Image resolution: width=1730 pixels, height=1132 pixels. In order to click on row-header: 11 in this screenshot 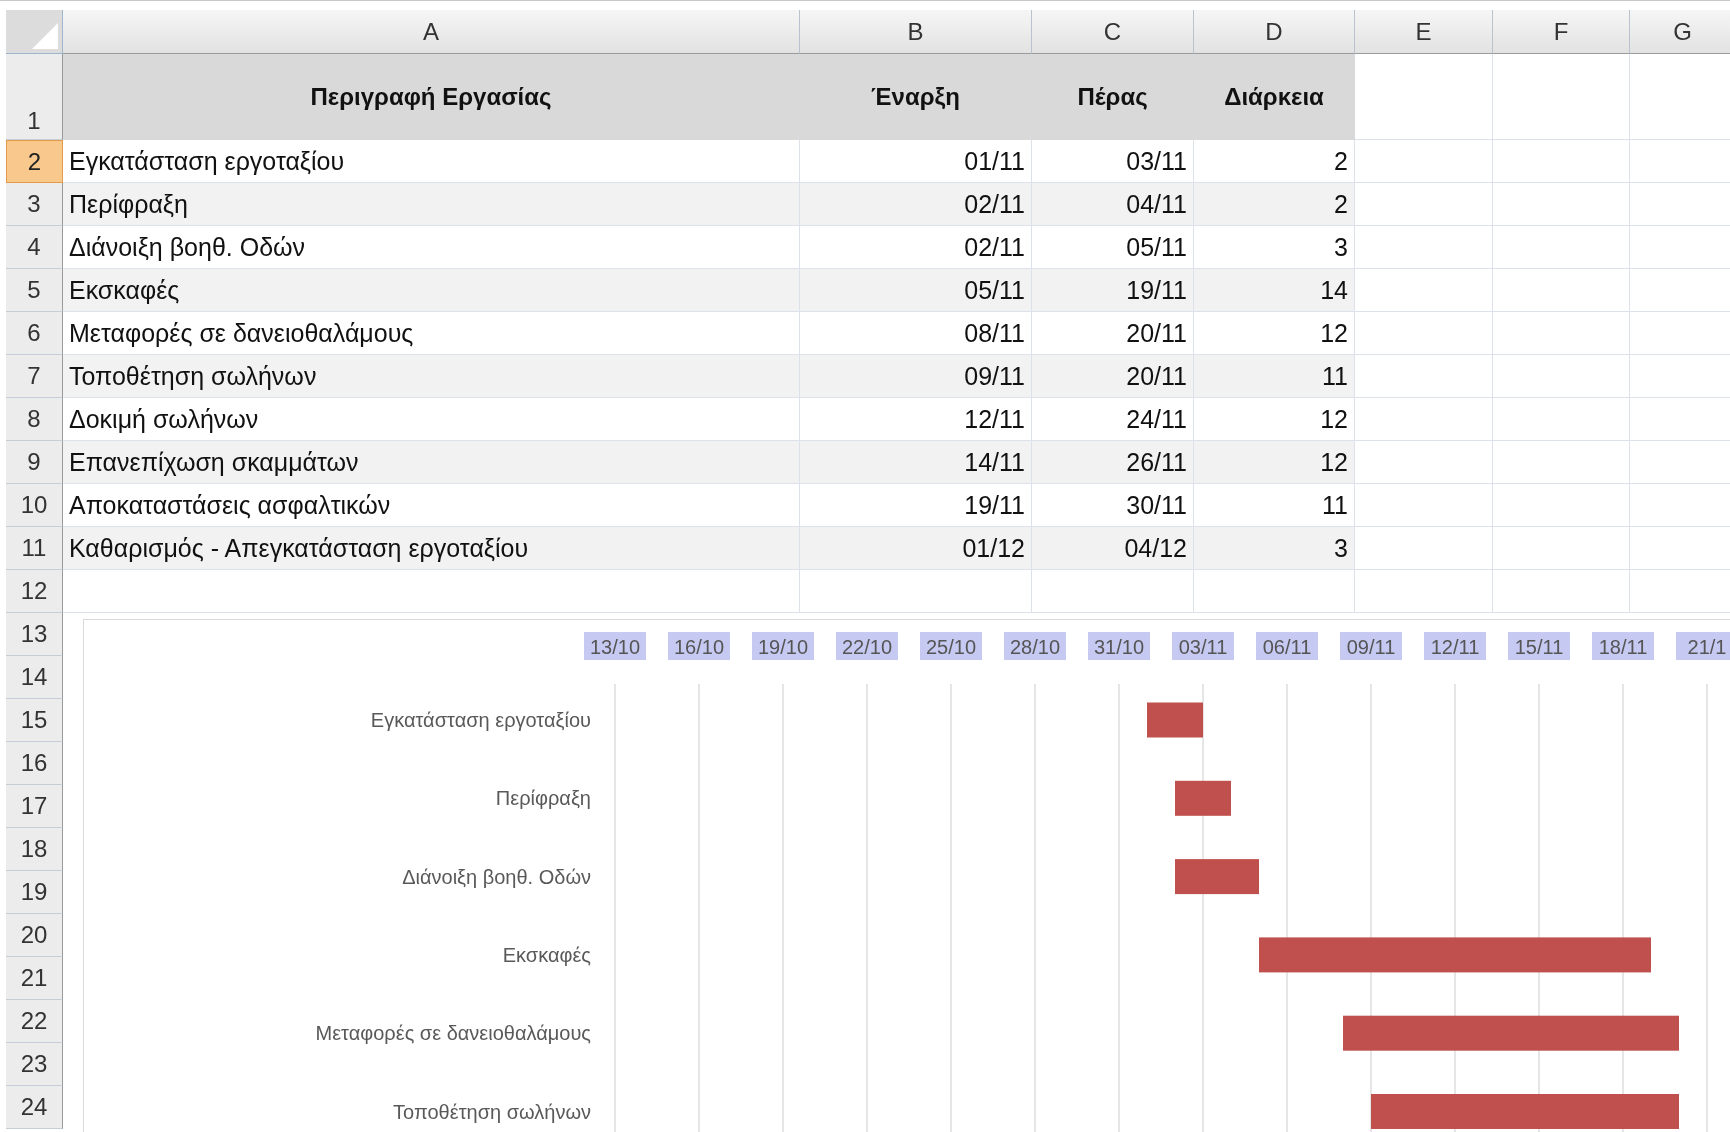, I will do `click(34, 548)`.